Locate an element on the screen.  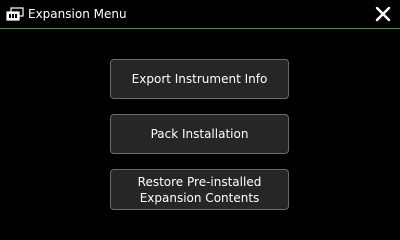
export-instrument-info-label: Export Instrument Info is located at coordinates (199, 79).